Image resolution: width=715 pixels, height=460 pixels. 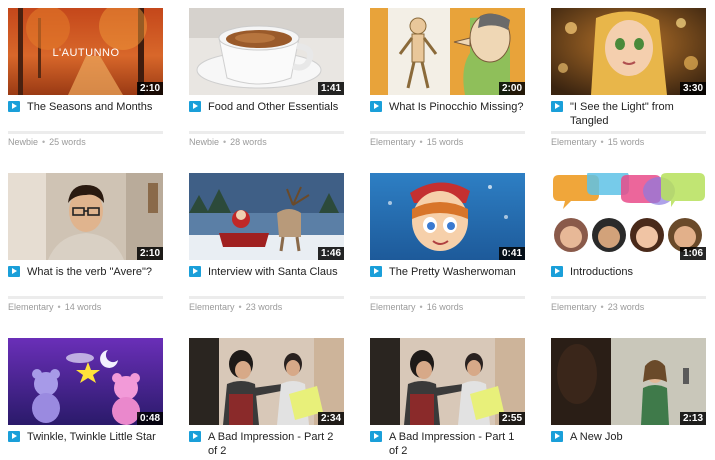 What do you see at coordinates (330, 253) in the screenshot?
I see `duration-badge: 1:46` at bounding box center [330, 253].